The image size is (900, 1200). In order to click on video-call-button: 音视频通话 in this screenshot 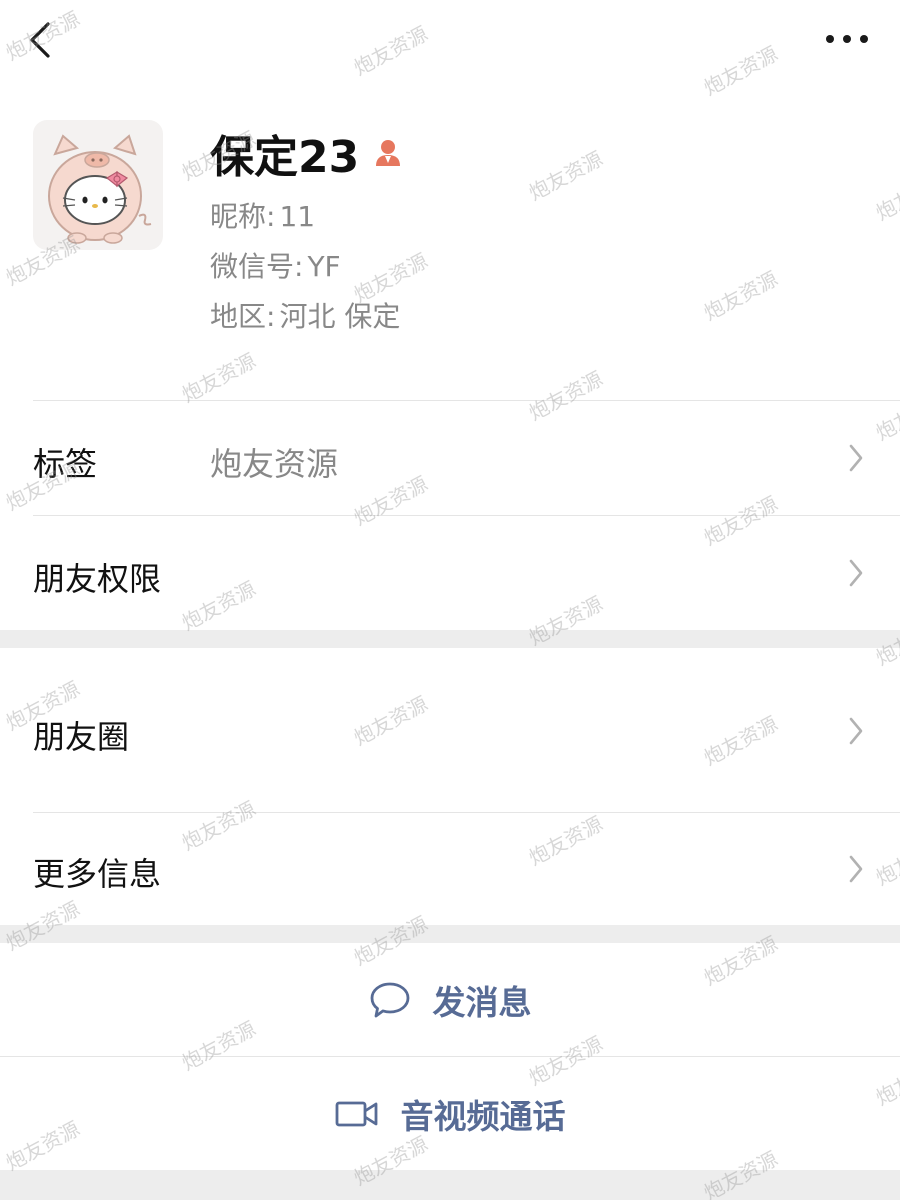, I will do `click(450, 1113)`.